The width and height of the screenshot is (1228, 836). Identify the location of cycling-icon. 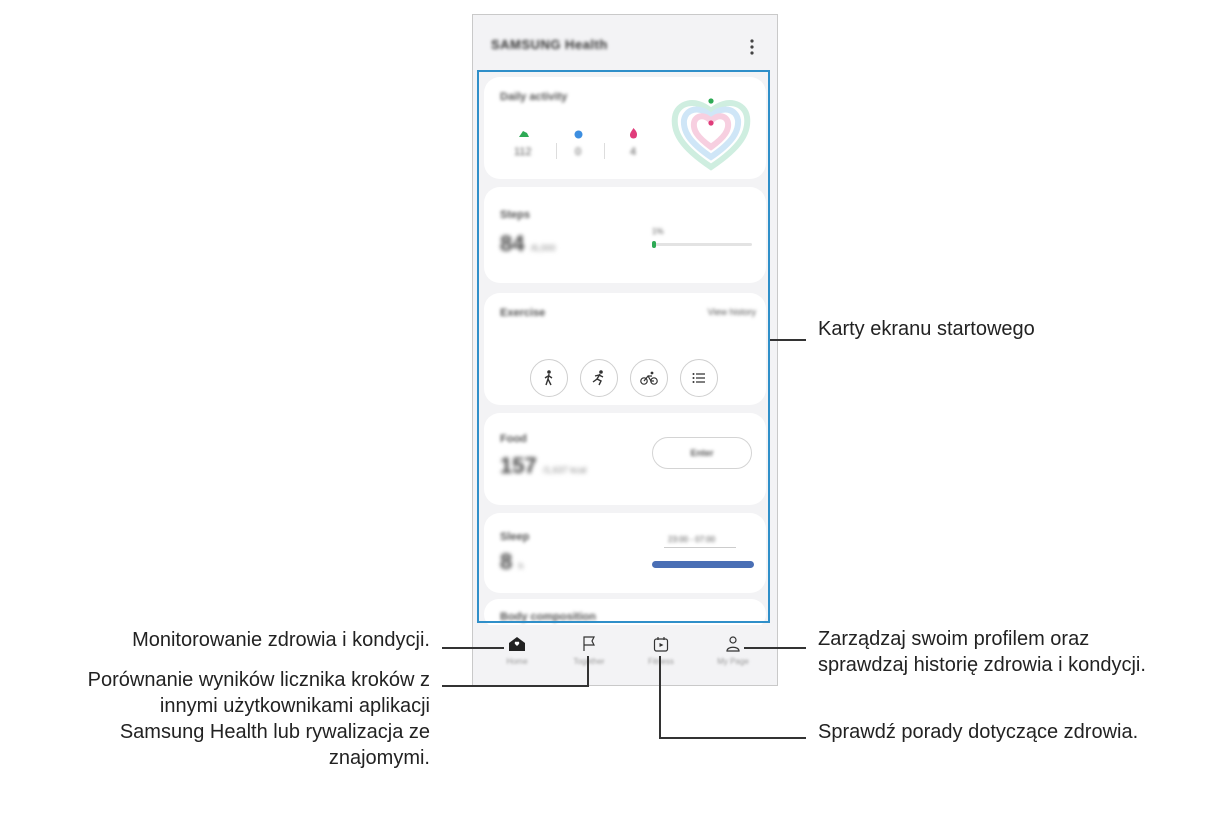
(649, 378).